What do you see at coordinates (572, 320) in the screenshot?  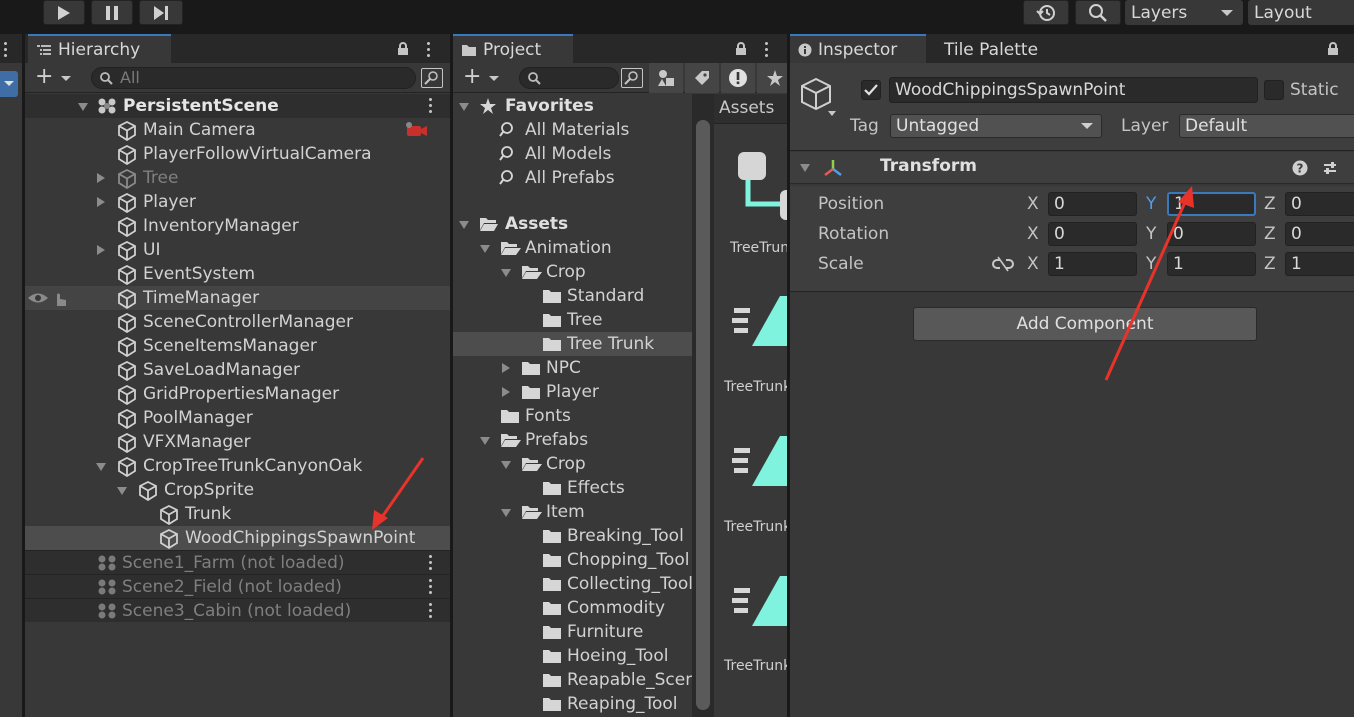 I see `project-folder-item: Tree` at bounding box center [572, 320].